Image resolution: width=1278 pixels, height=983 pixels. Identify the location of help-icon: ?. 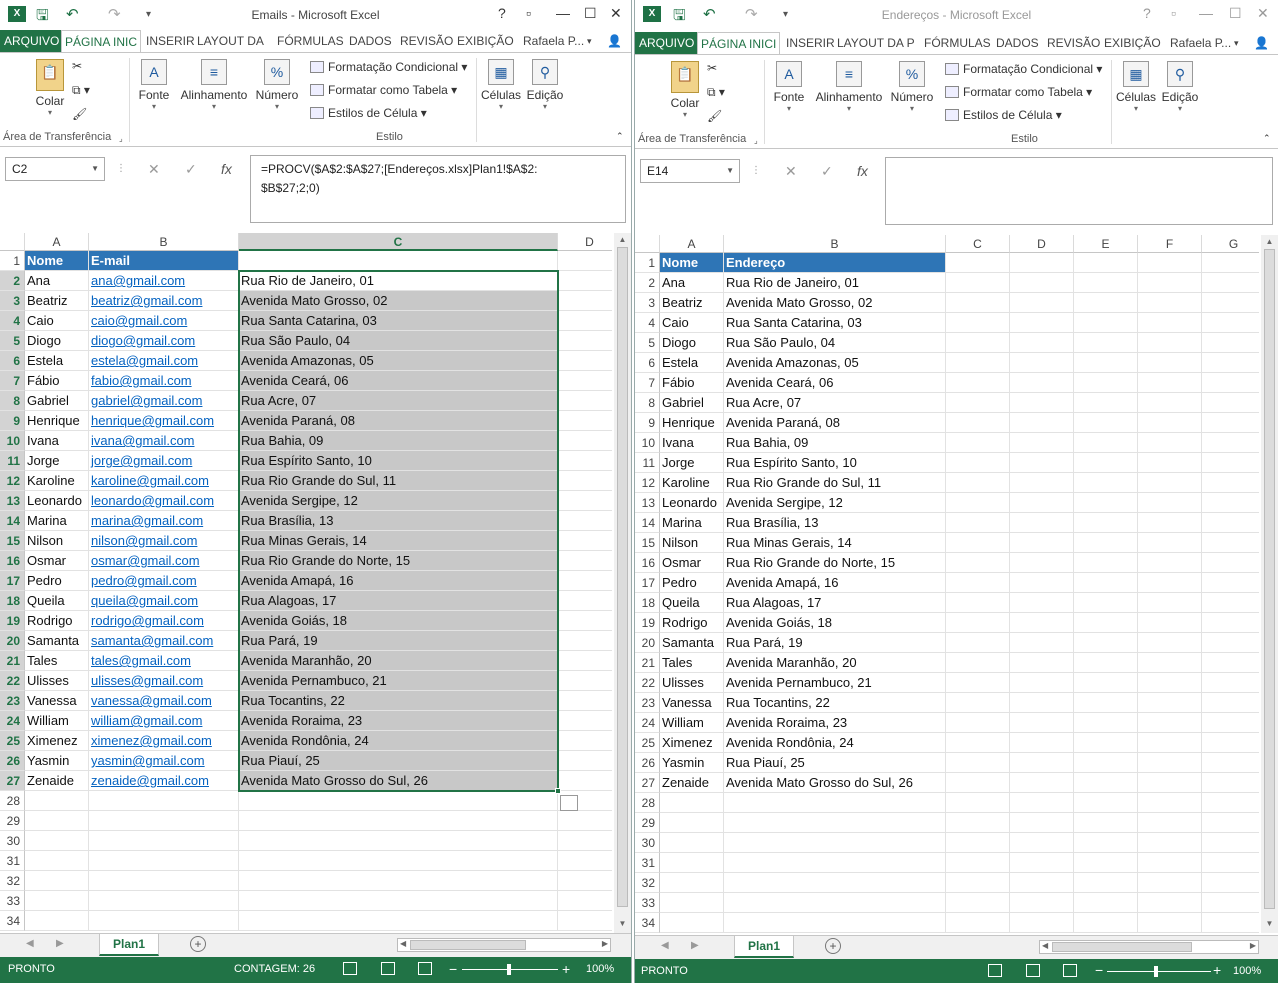
(1147, 13).